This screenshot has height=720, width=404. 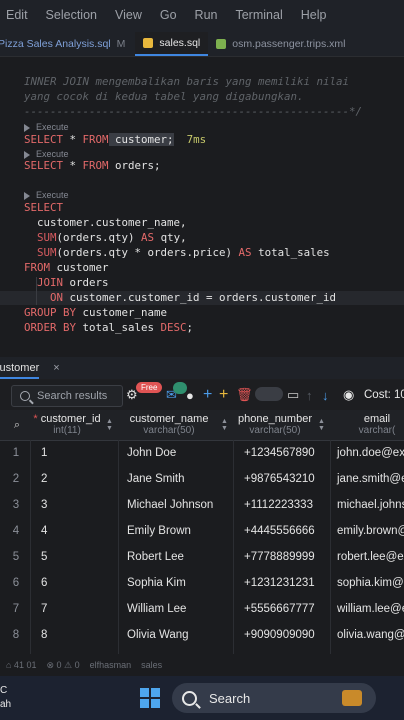 What do you see at coordinates (244, 395) in the screenshot?
I see `trash-icon: 🗑` at bounding box center [244, 395].